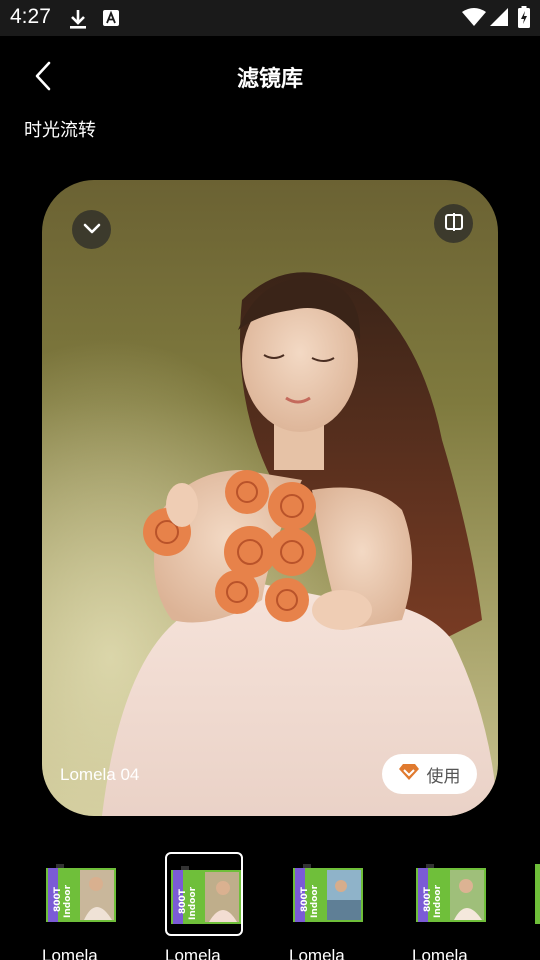 This screenshot has height=960, width=540. I want to click on signal-icon, so click(499, 19).